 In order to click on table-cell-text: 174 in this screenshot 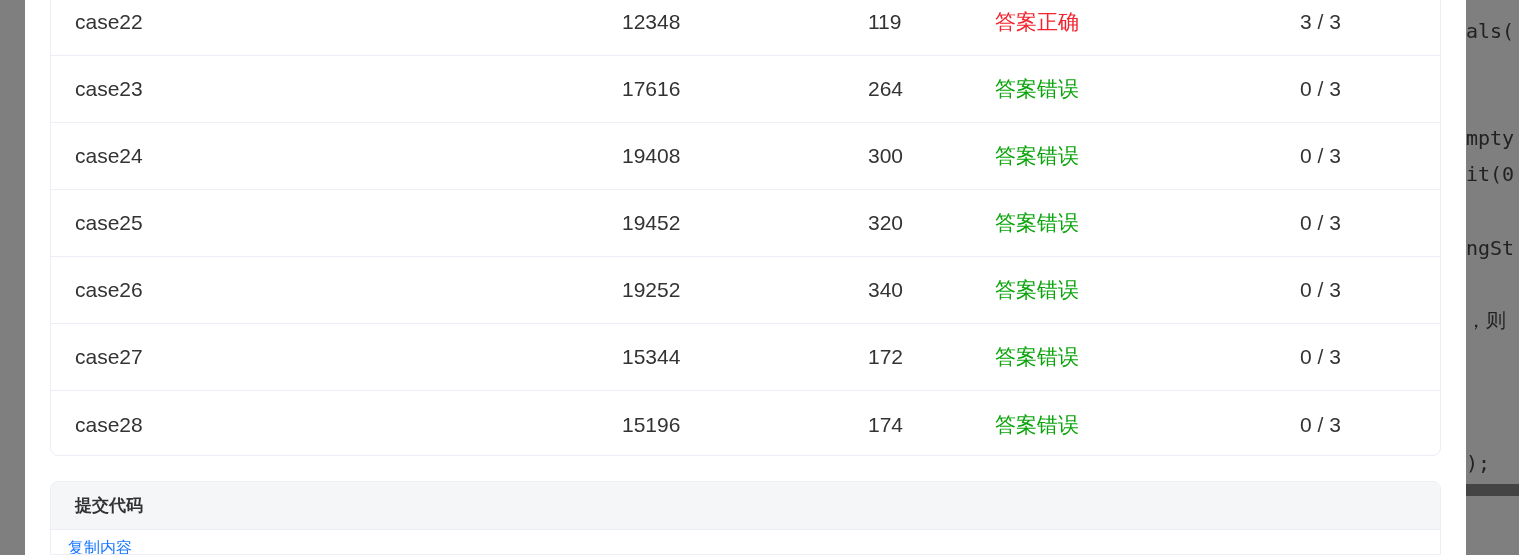, I will do `click(886, 424)`.